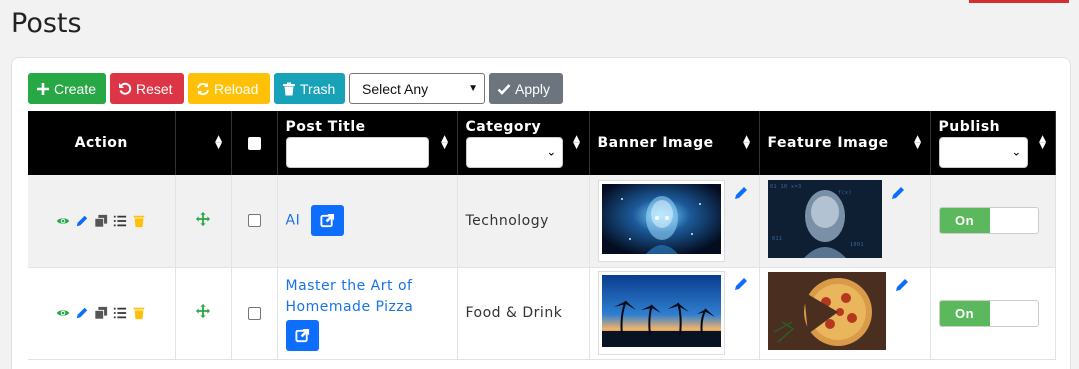 The width and height of the screenshot is (1079, 369). Describe the element at coordinates (533, 88) in the screenshot. I see `apply-label: Apply` at that location.